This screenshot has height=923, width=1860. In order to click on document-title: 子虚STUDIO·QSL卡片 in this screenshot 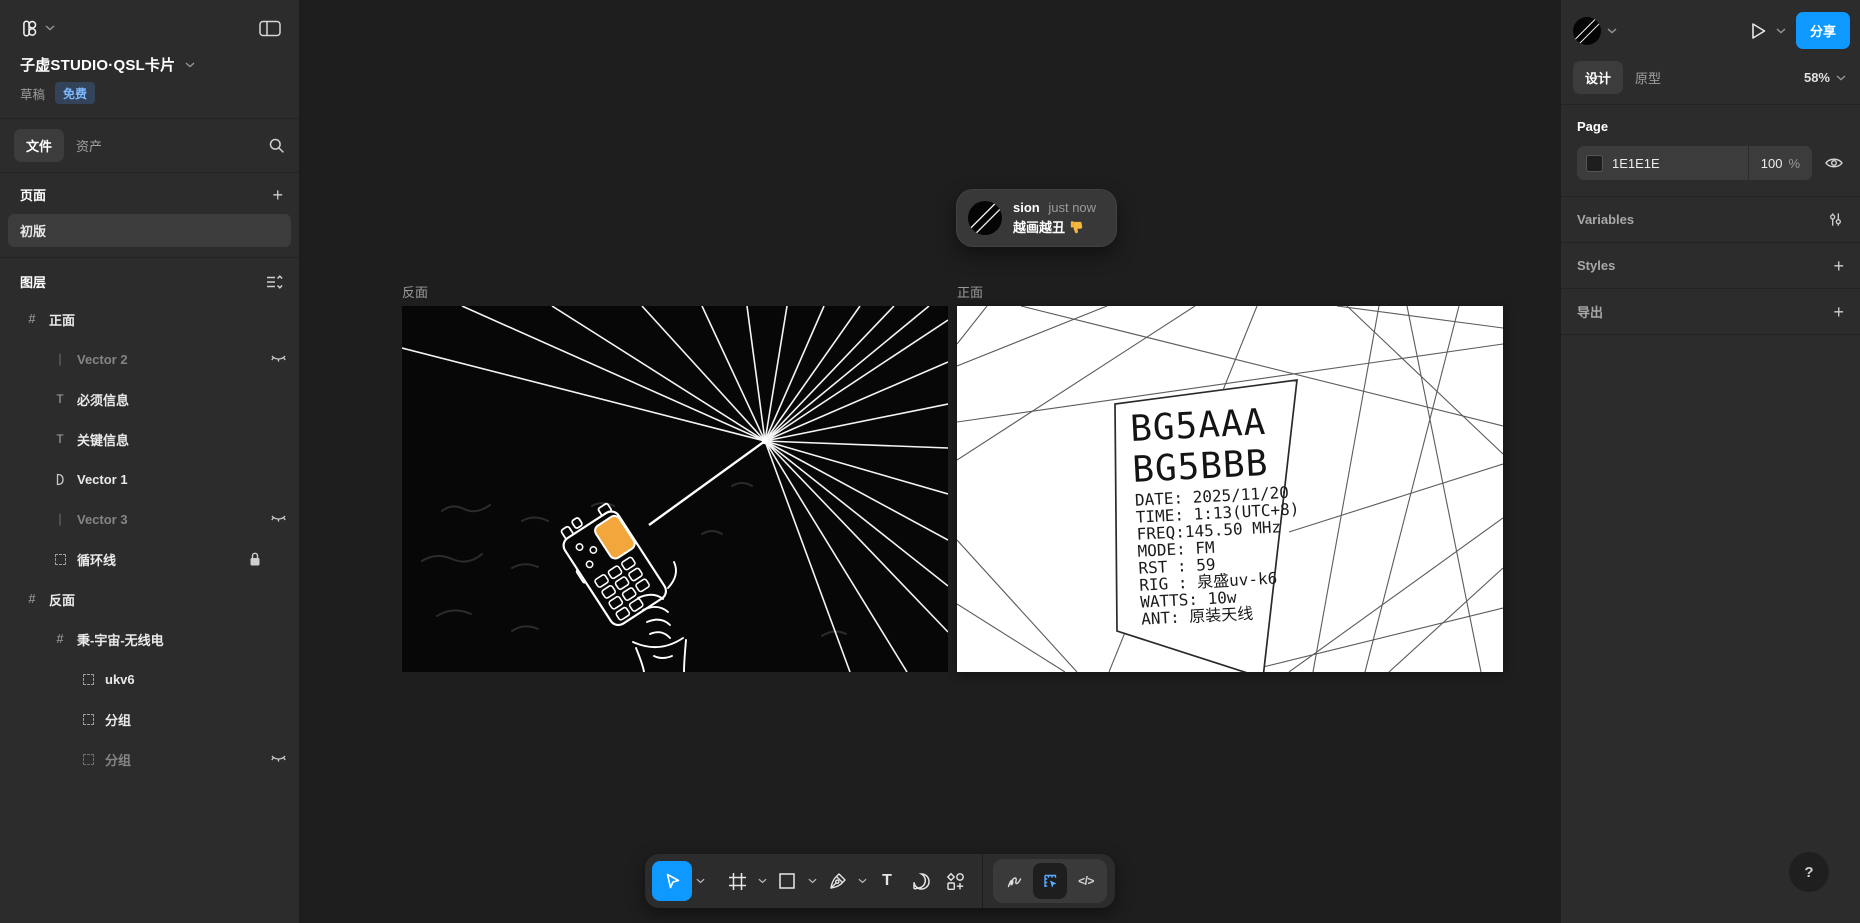, I will do `click(98, 65)`.